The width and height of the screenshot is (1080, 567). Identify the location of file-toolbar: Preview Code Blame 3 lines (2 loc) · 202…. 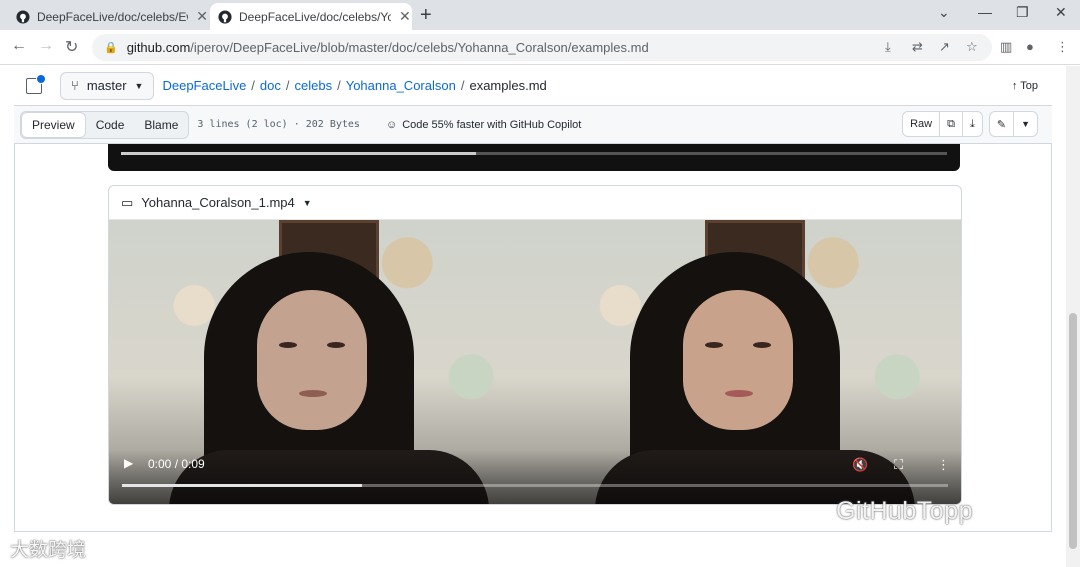
(533, 125).